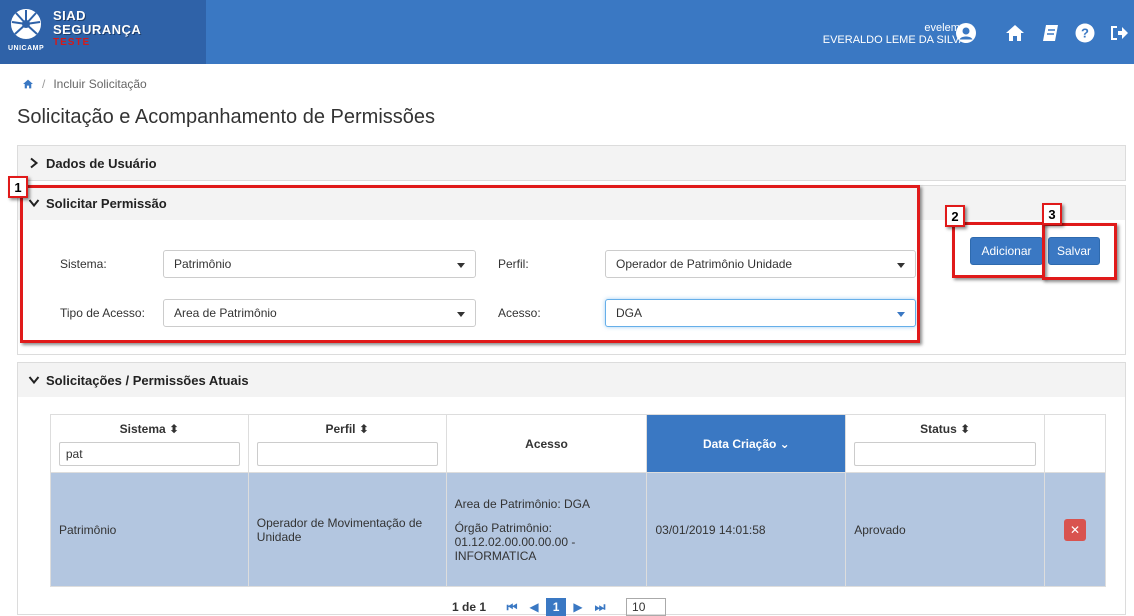 The width and height of the screenshot is (1134, 616). What do you see at coordinates (26, 48) in the screenshot?
I see `logo-org-text: UNICAMP` at bounding box center [26, 48].